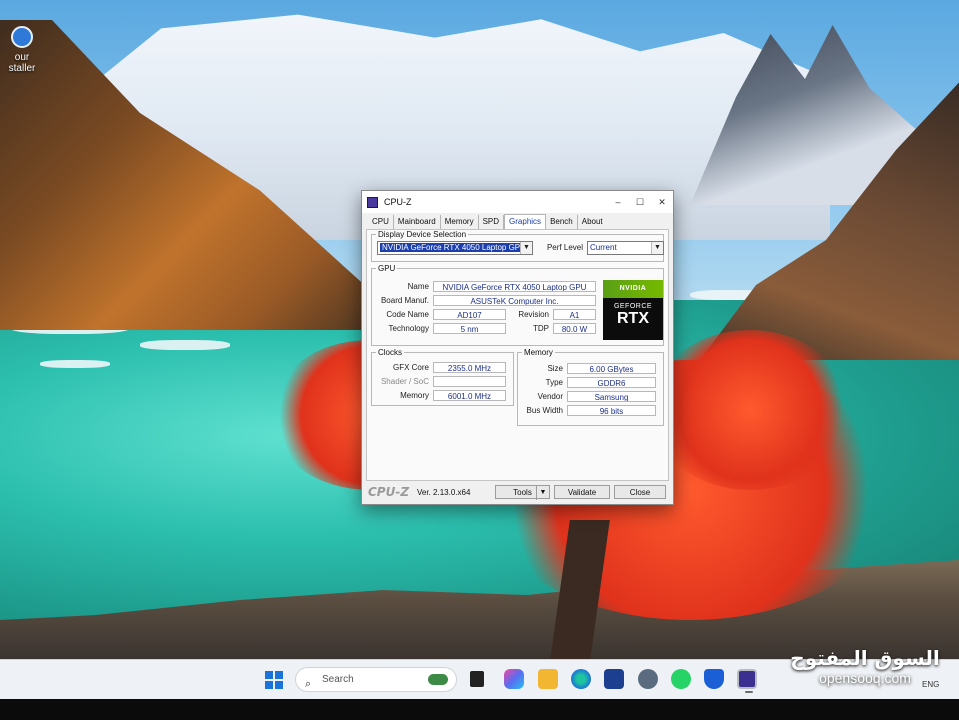  Describe the element at coordinates (308, 684) in the screenshot. I see `search-icon: ⌕` at that location.